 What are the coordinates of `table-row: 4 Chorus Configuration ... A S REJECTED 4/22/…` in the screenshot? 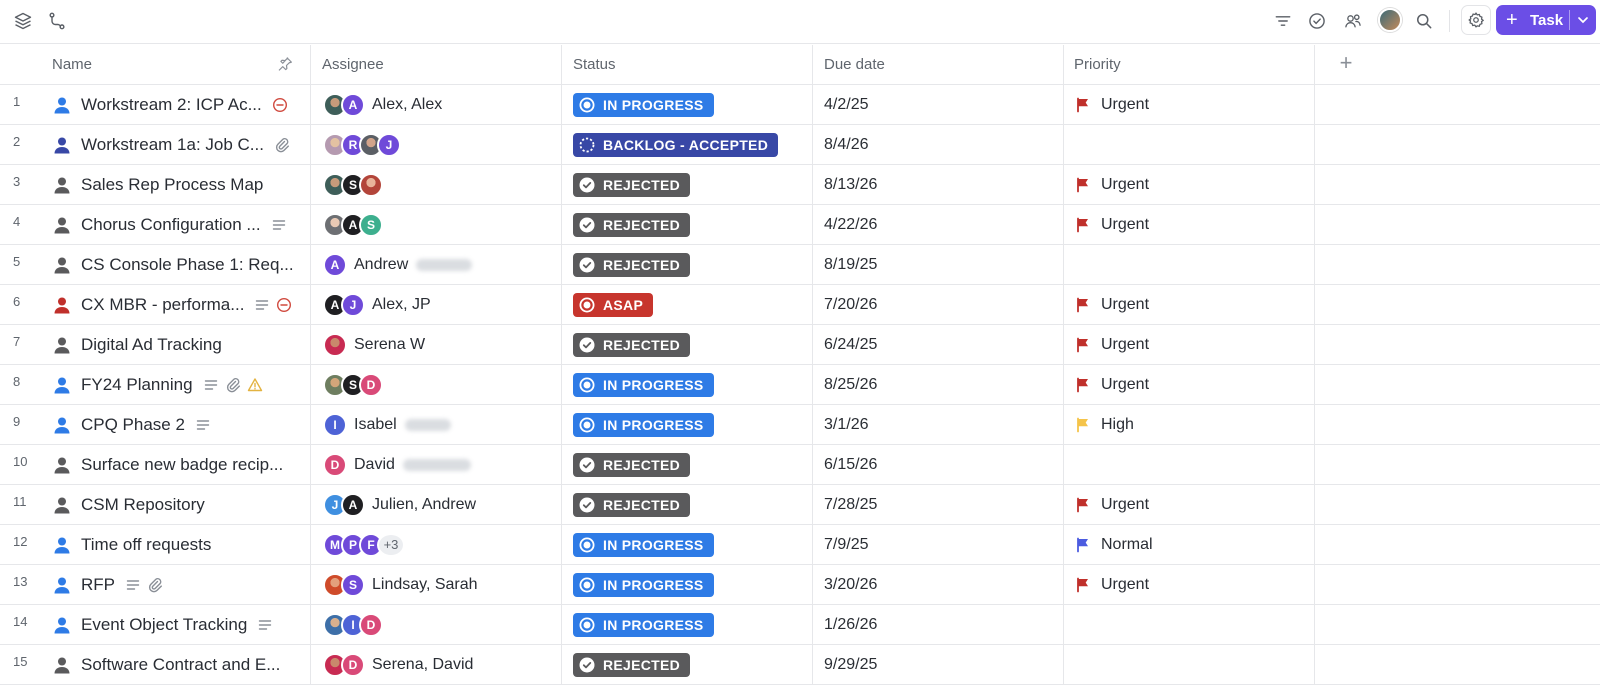 It's located at (800, 225).